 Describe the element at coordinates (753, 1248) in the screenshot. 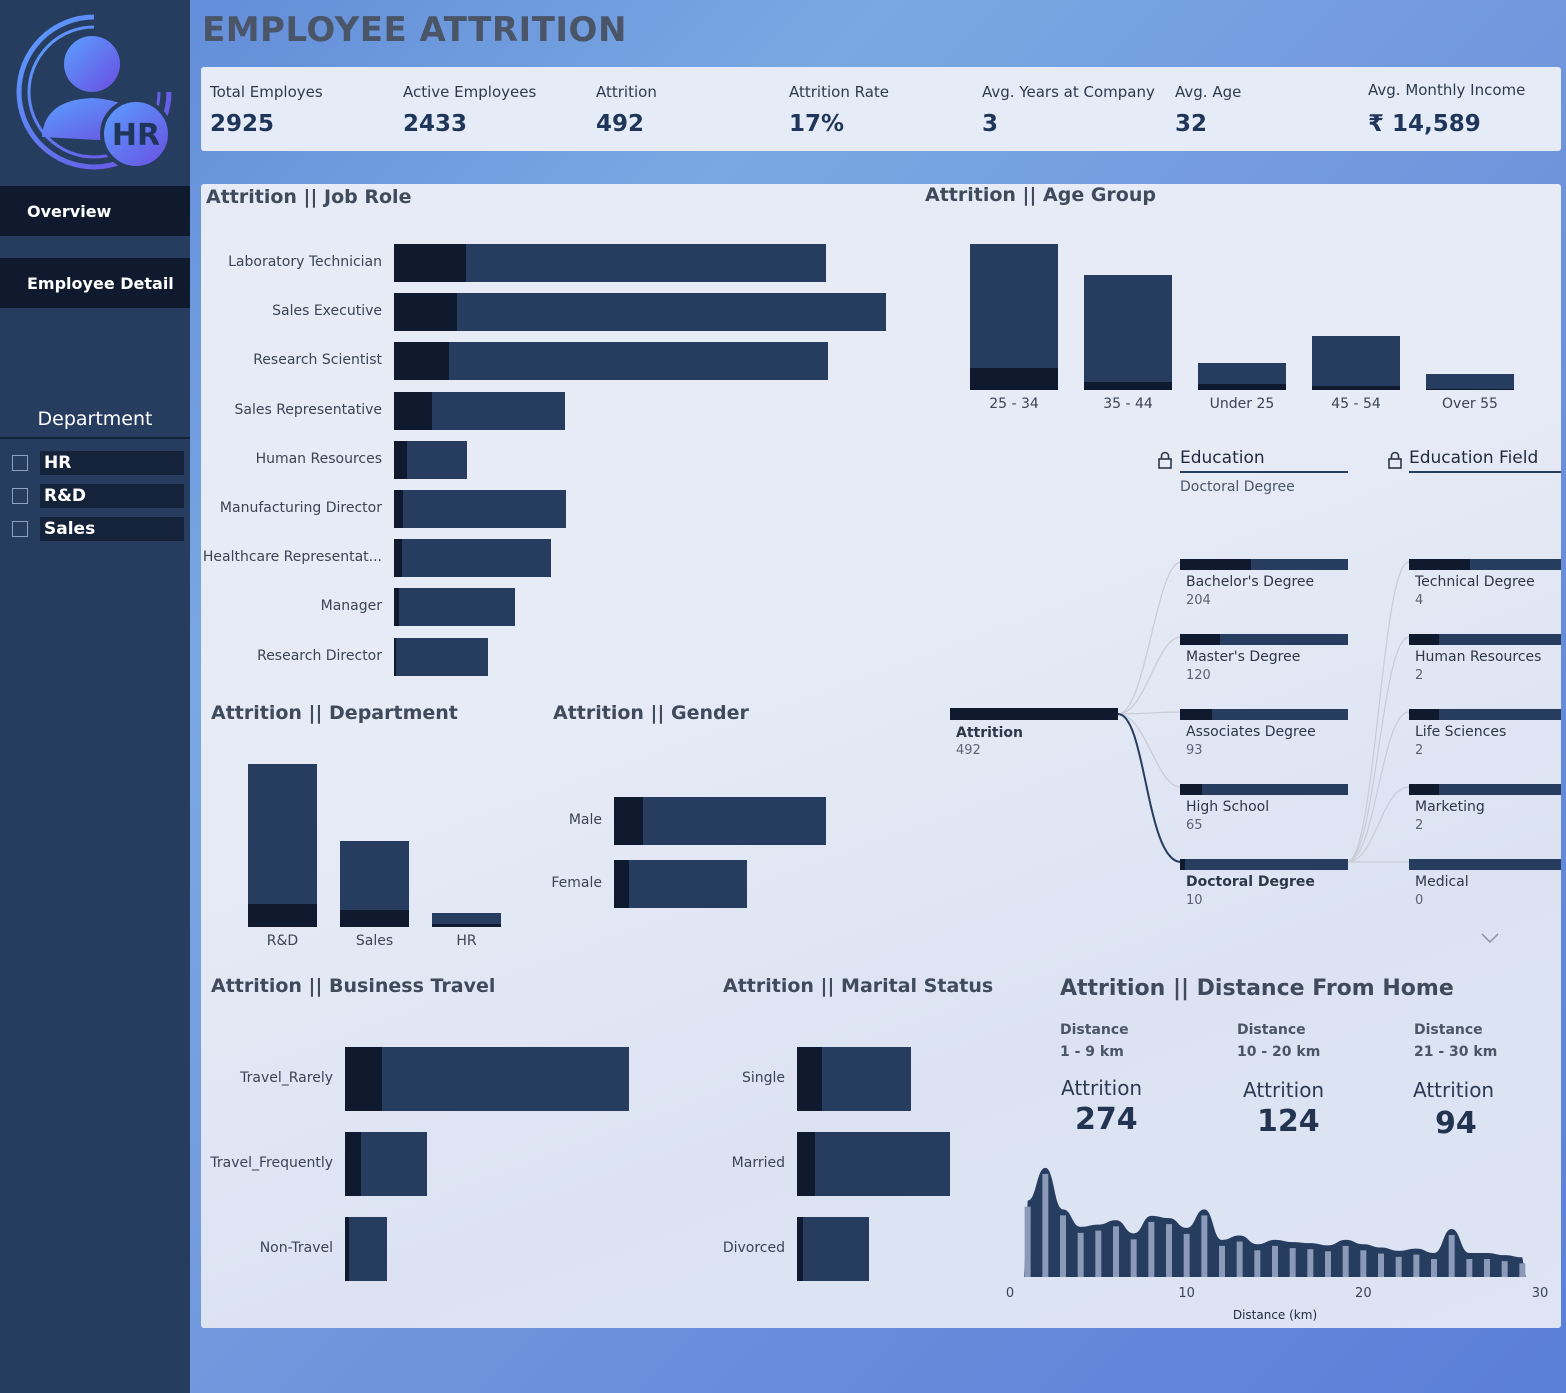

I see `category-label: Divorced` at that location.